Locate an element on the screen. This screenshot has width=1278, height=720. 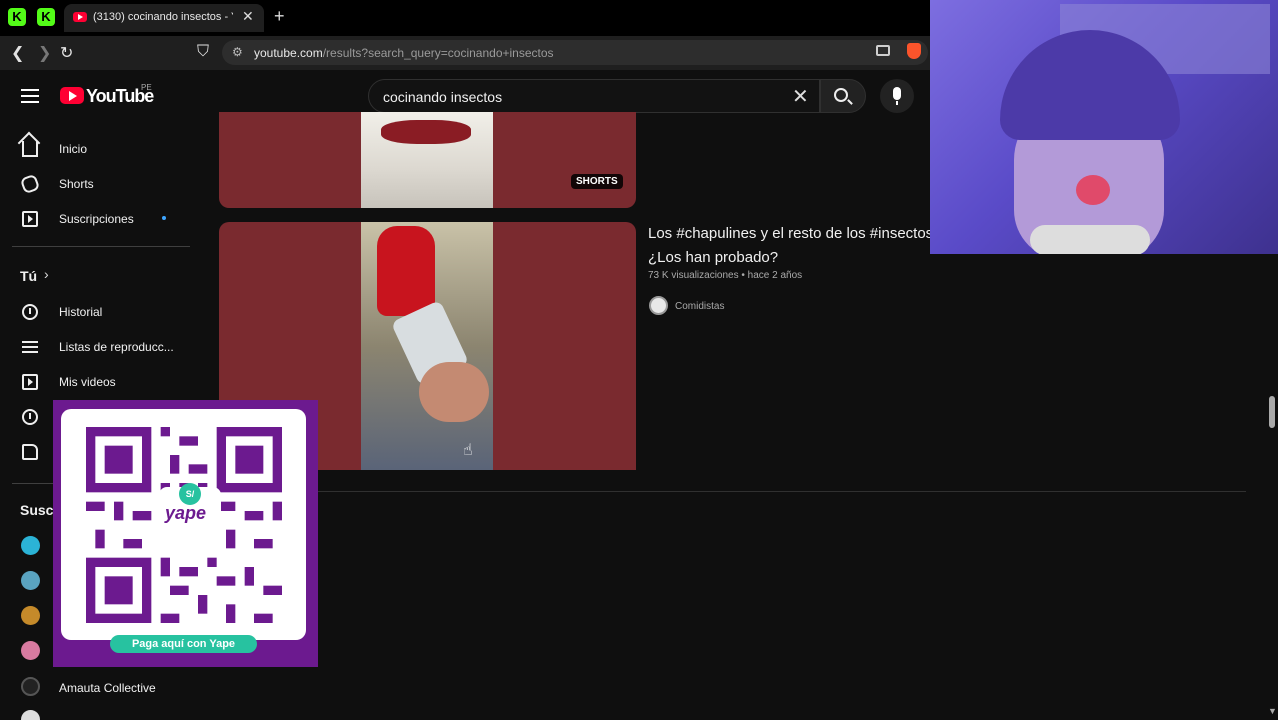
search-input: cocinando insectos is located at coordinates (442, 97).